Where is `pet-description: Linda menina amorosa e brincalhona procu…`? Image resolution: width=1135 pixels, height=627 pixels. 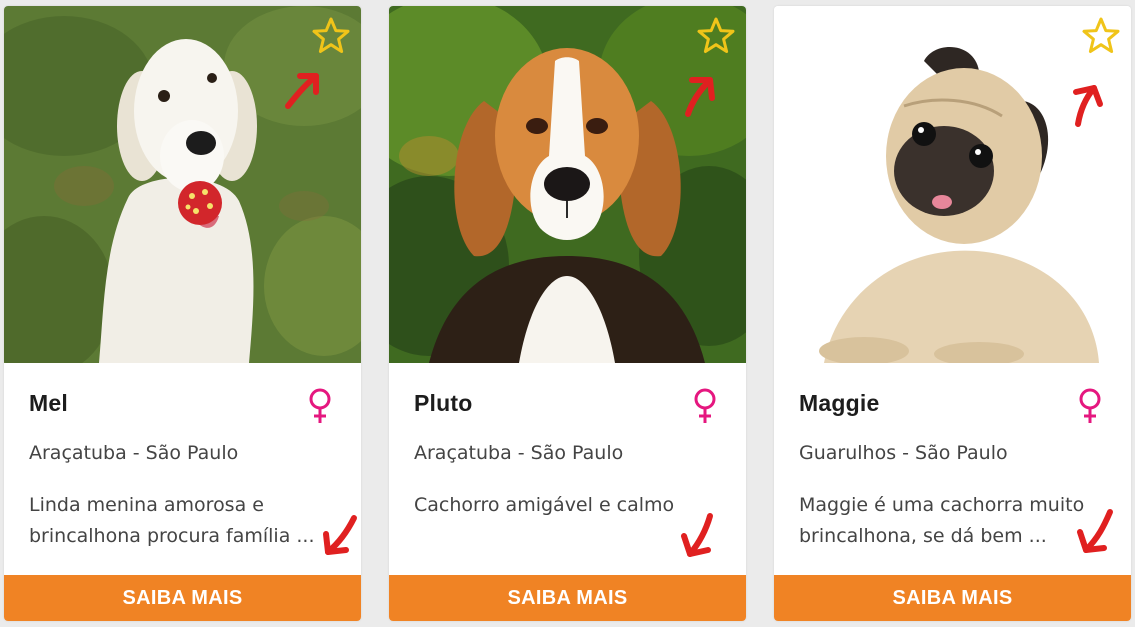
pet-description: Linda menina amorosa e brincalhona procu… is located at coordinates (172, 520).